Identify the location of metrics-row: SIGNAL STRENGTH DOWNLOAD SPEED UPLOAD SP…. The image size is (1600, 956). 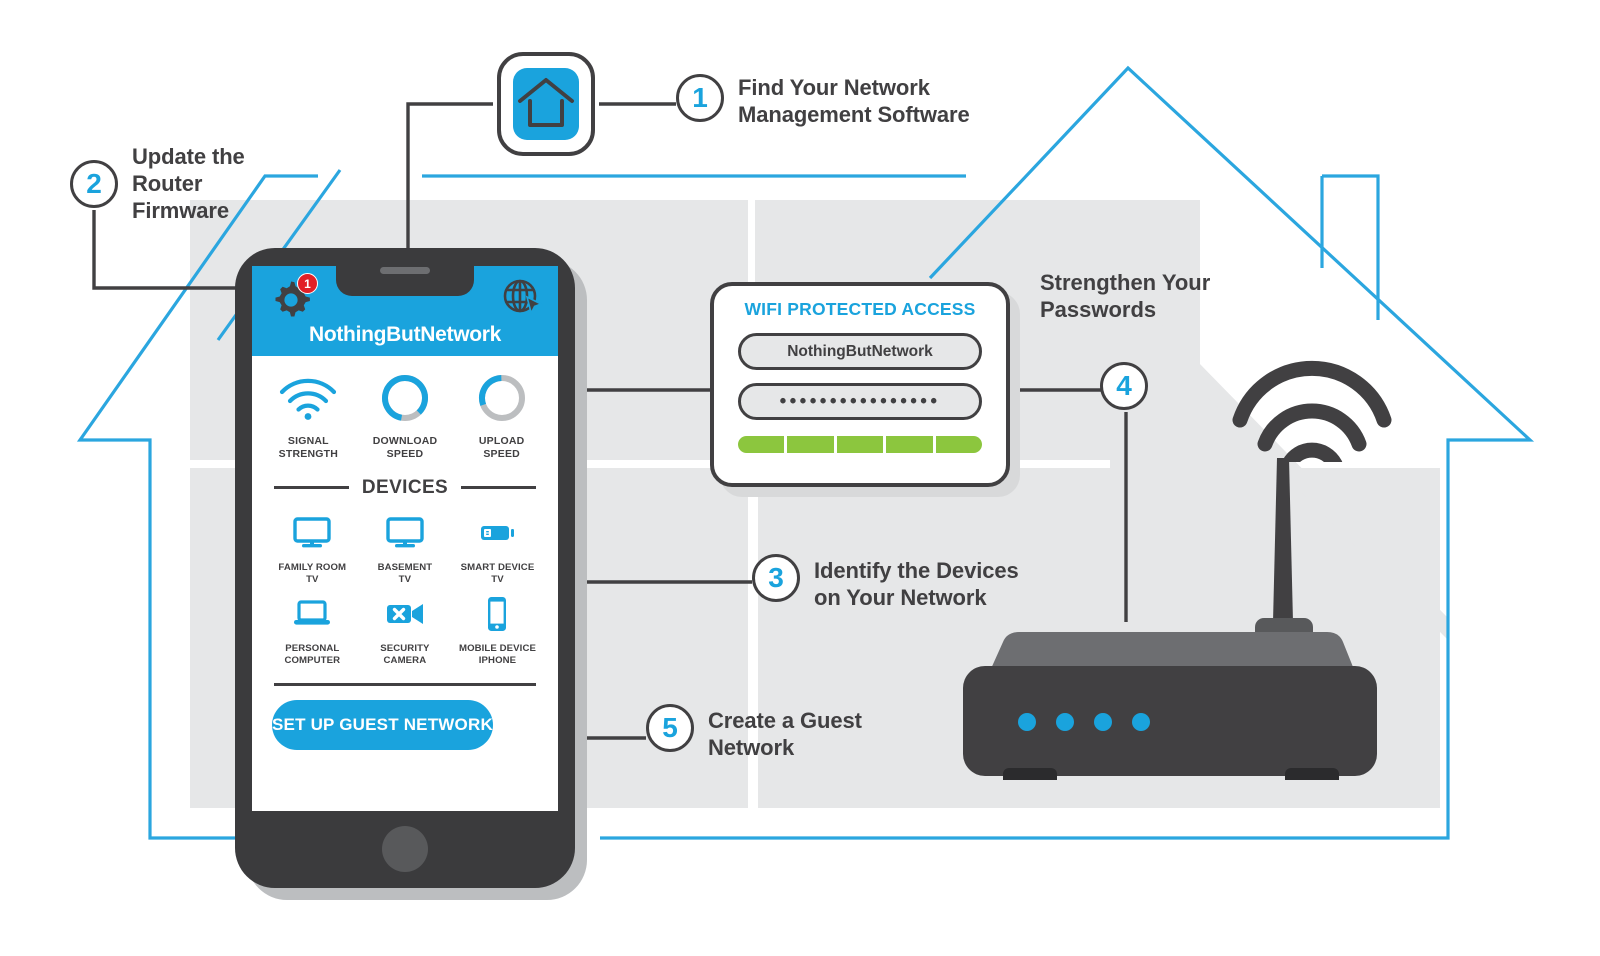
(405, 408).